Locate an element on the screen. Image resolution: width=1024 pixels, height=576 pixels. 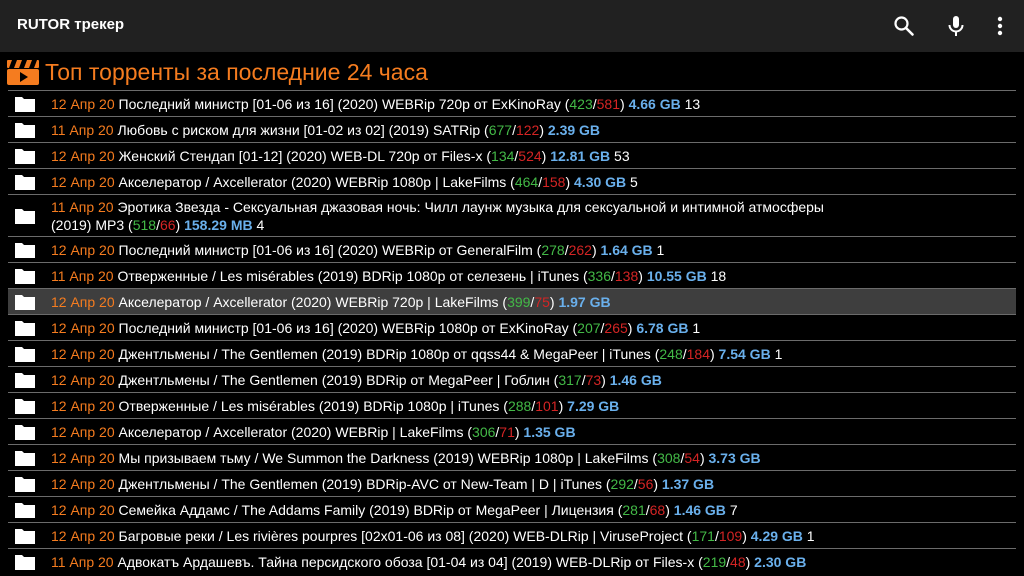
more-vert-icon is located at coordinates (1000, 26).